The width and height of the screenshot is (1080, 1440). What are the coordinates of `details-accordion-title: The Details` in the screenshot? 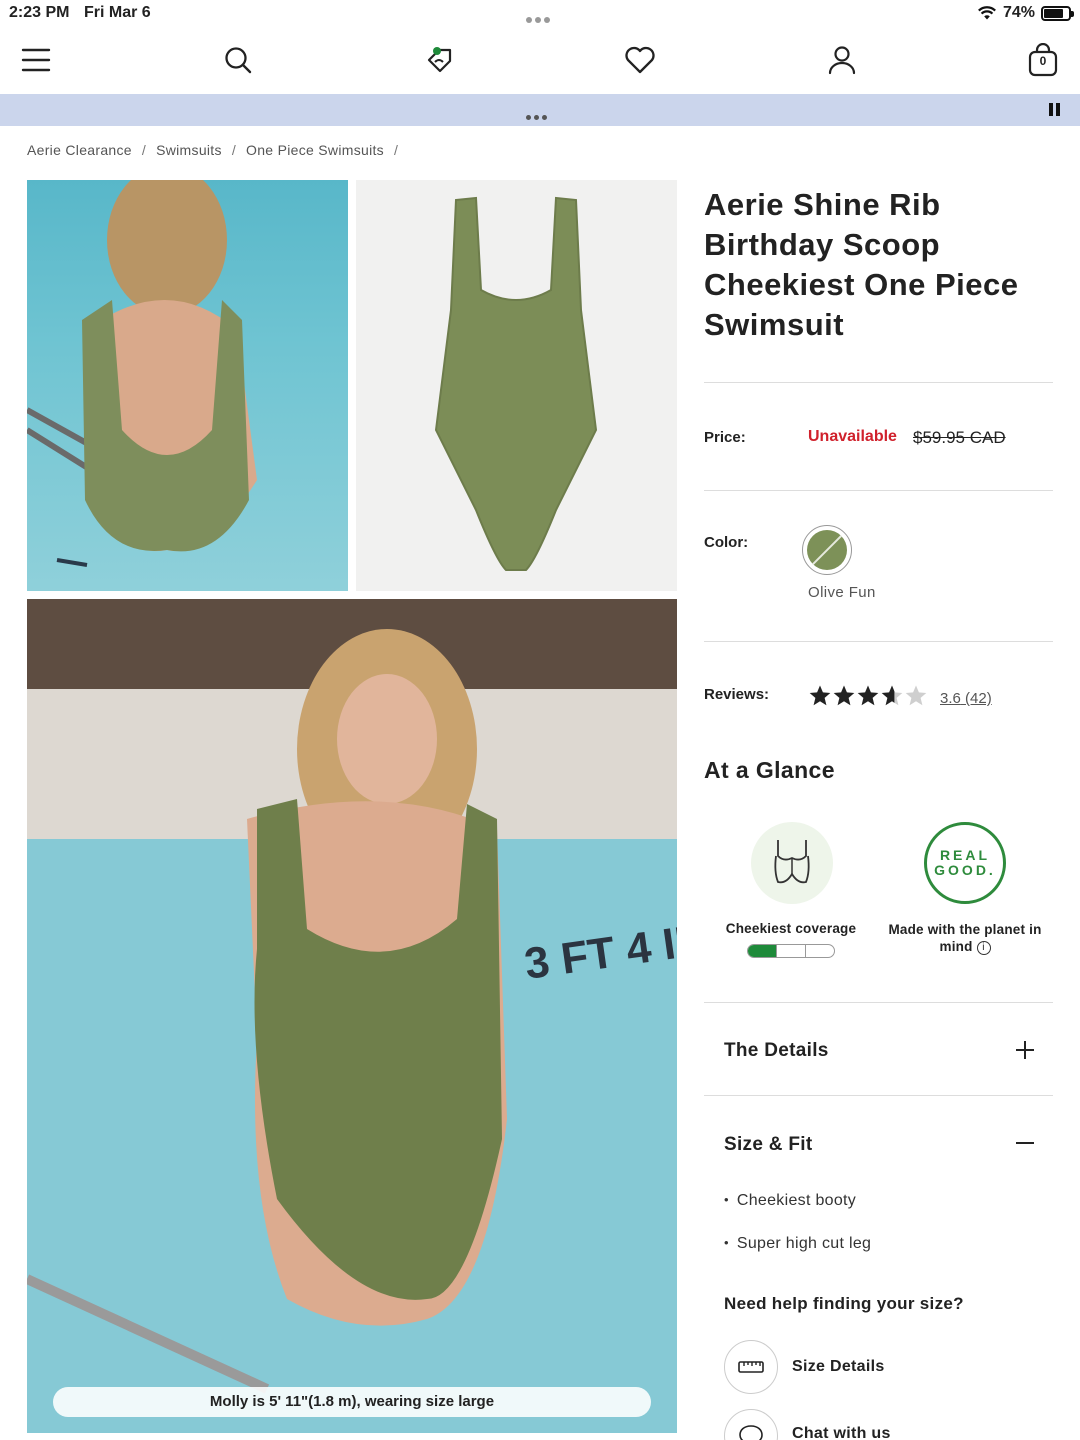 It's located at (776, 1051).